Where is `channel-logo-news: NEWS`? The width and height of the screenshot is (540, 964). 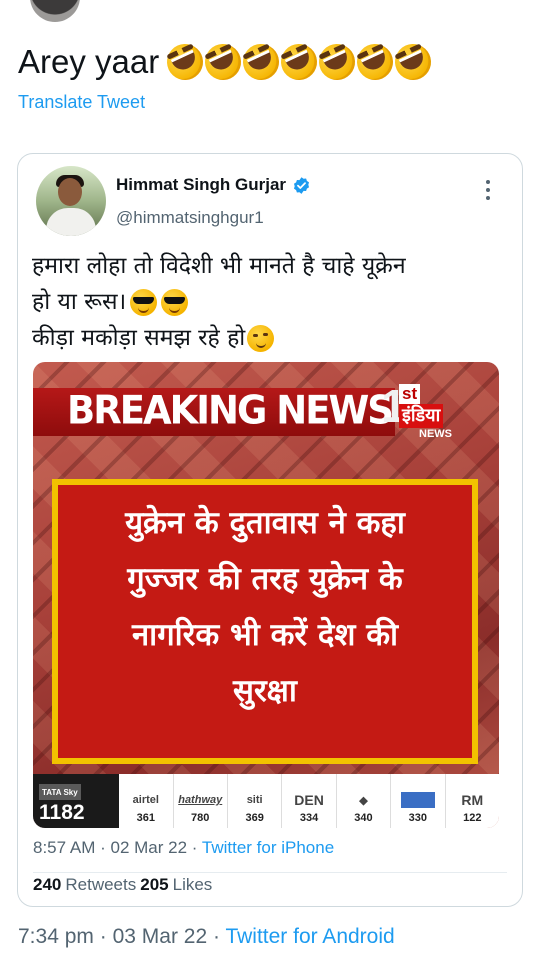
channel-logo-news: NEWS is located at coordinates (435, 434).